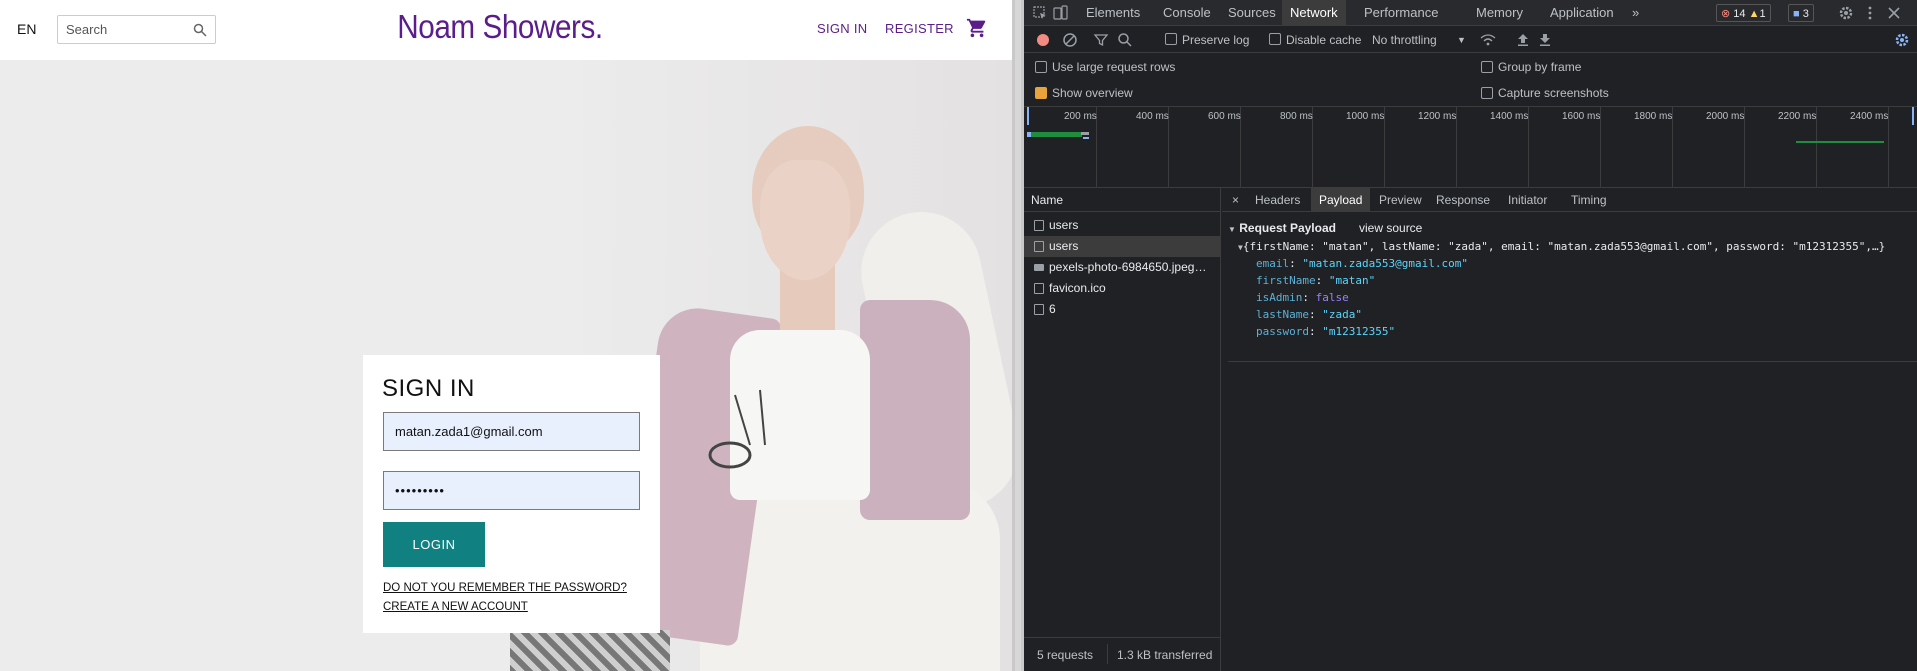 This screenshot has height=671, width=1917. What do you see at coordinates (919, 28) in the screenshot?
I see `nav-register-link: REGISTER` at bounding box center [919, 28].